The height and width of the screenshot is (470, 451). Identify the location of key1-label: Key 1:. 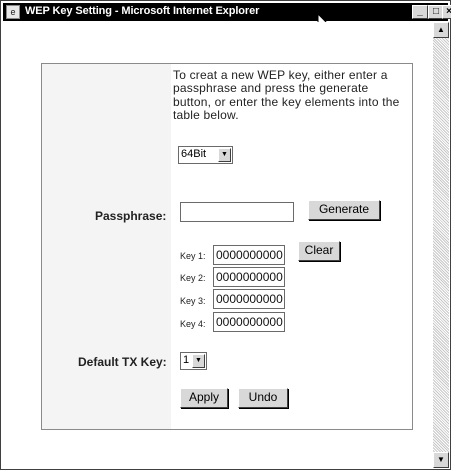
(193, 256).